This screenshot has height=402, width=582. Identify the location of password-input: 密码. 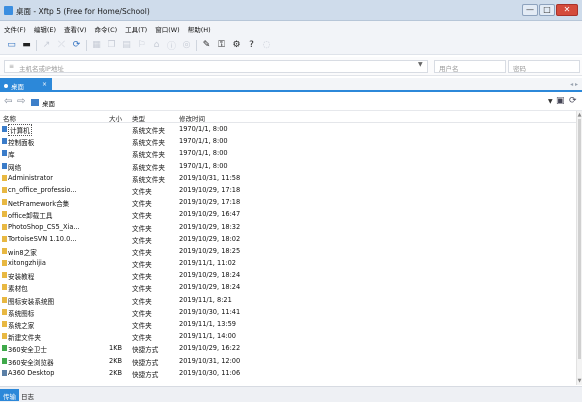
(544, 66).